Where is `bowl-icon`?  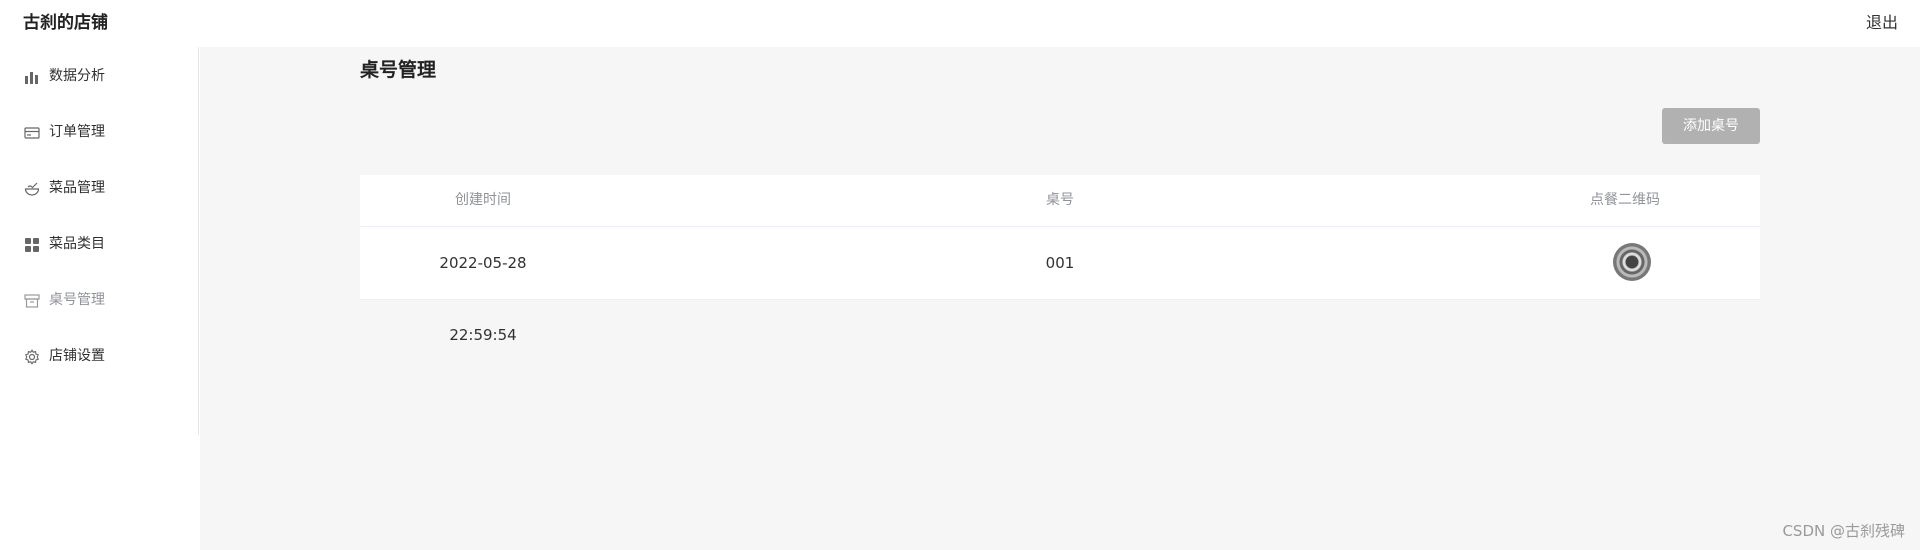
bowl-icon is located at coordinates (32, 189).